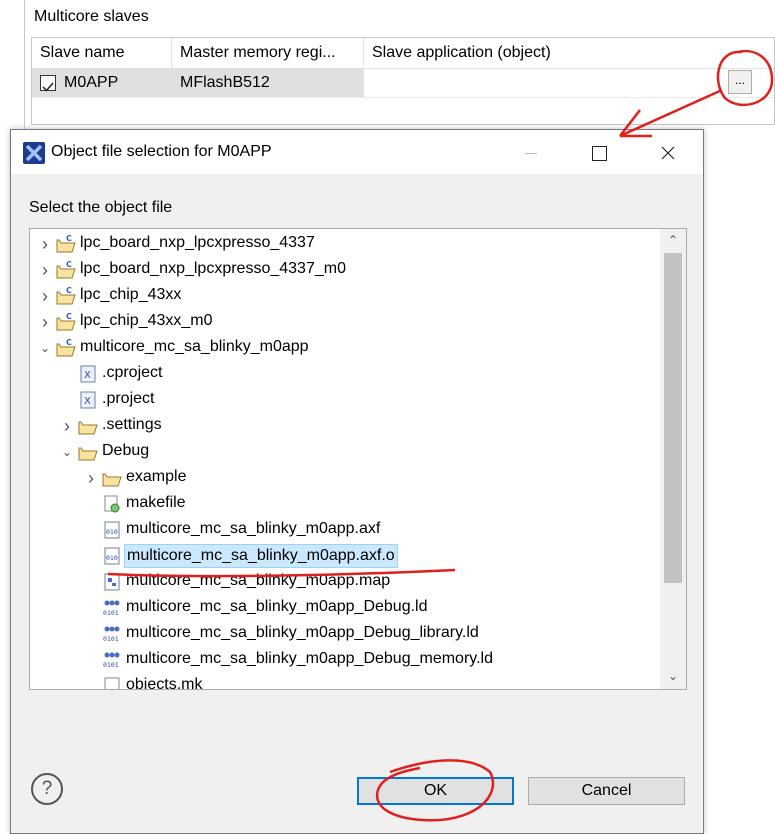  I want to click on scrollbar-thumb, so click(673, 418).